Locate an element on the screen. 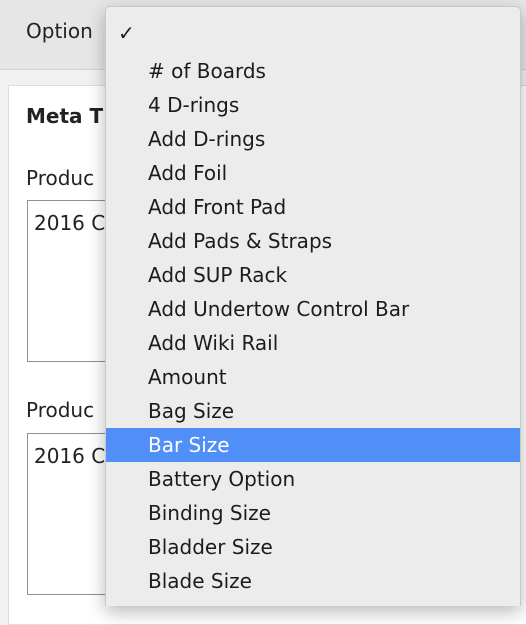 The height and width of the screenshot is (625, 526). menu-item-add-d-rings: Add D-rings is located at coordinates (313, 139).